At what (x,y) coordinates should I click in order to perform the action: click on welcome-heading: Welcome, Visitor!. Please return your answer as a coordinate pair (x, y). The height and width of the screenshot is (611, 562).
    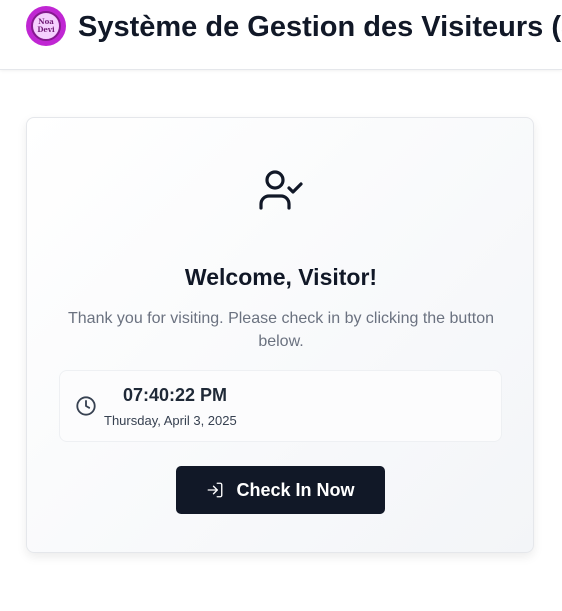
    Looking at the image, I should click on (281, 277).